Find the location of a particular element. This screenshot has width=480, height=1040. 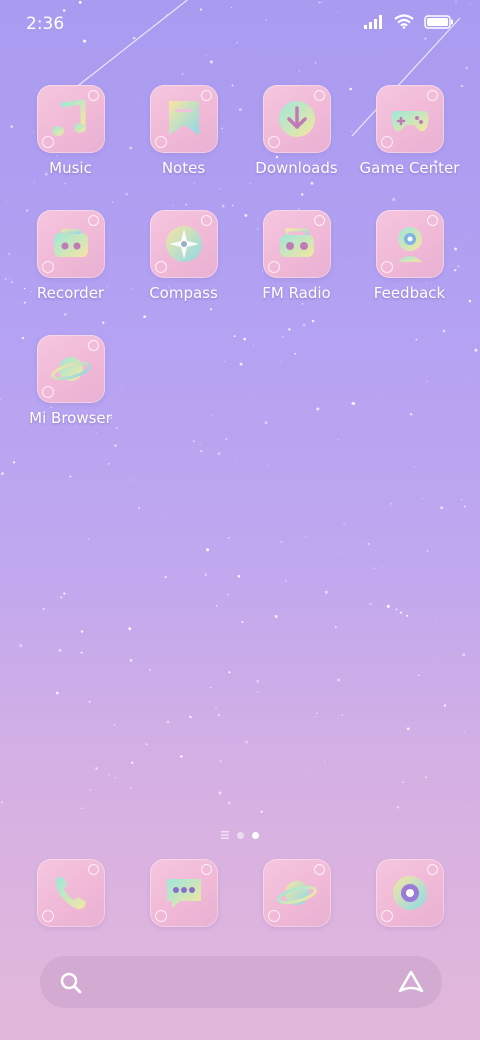

phone-icon is located at coordinates (70, 893).